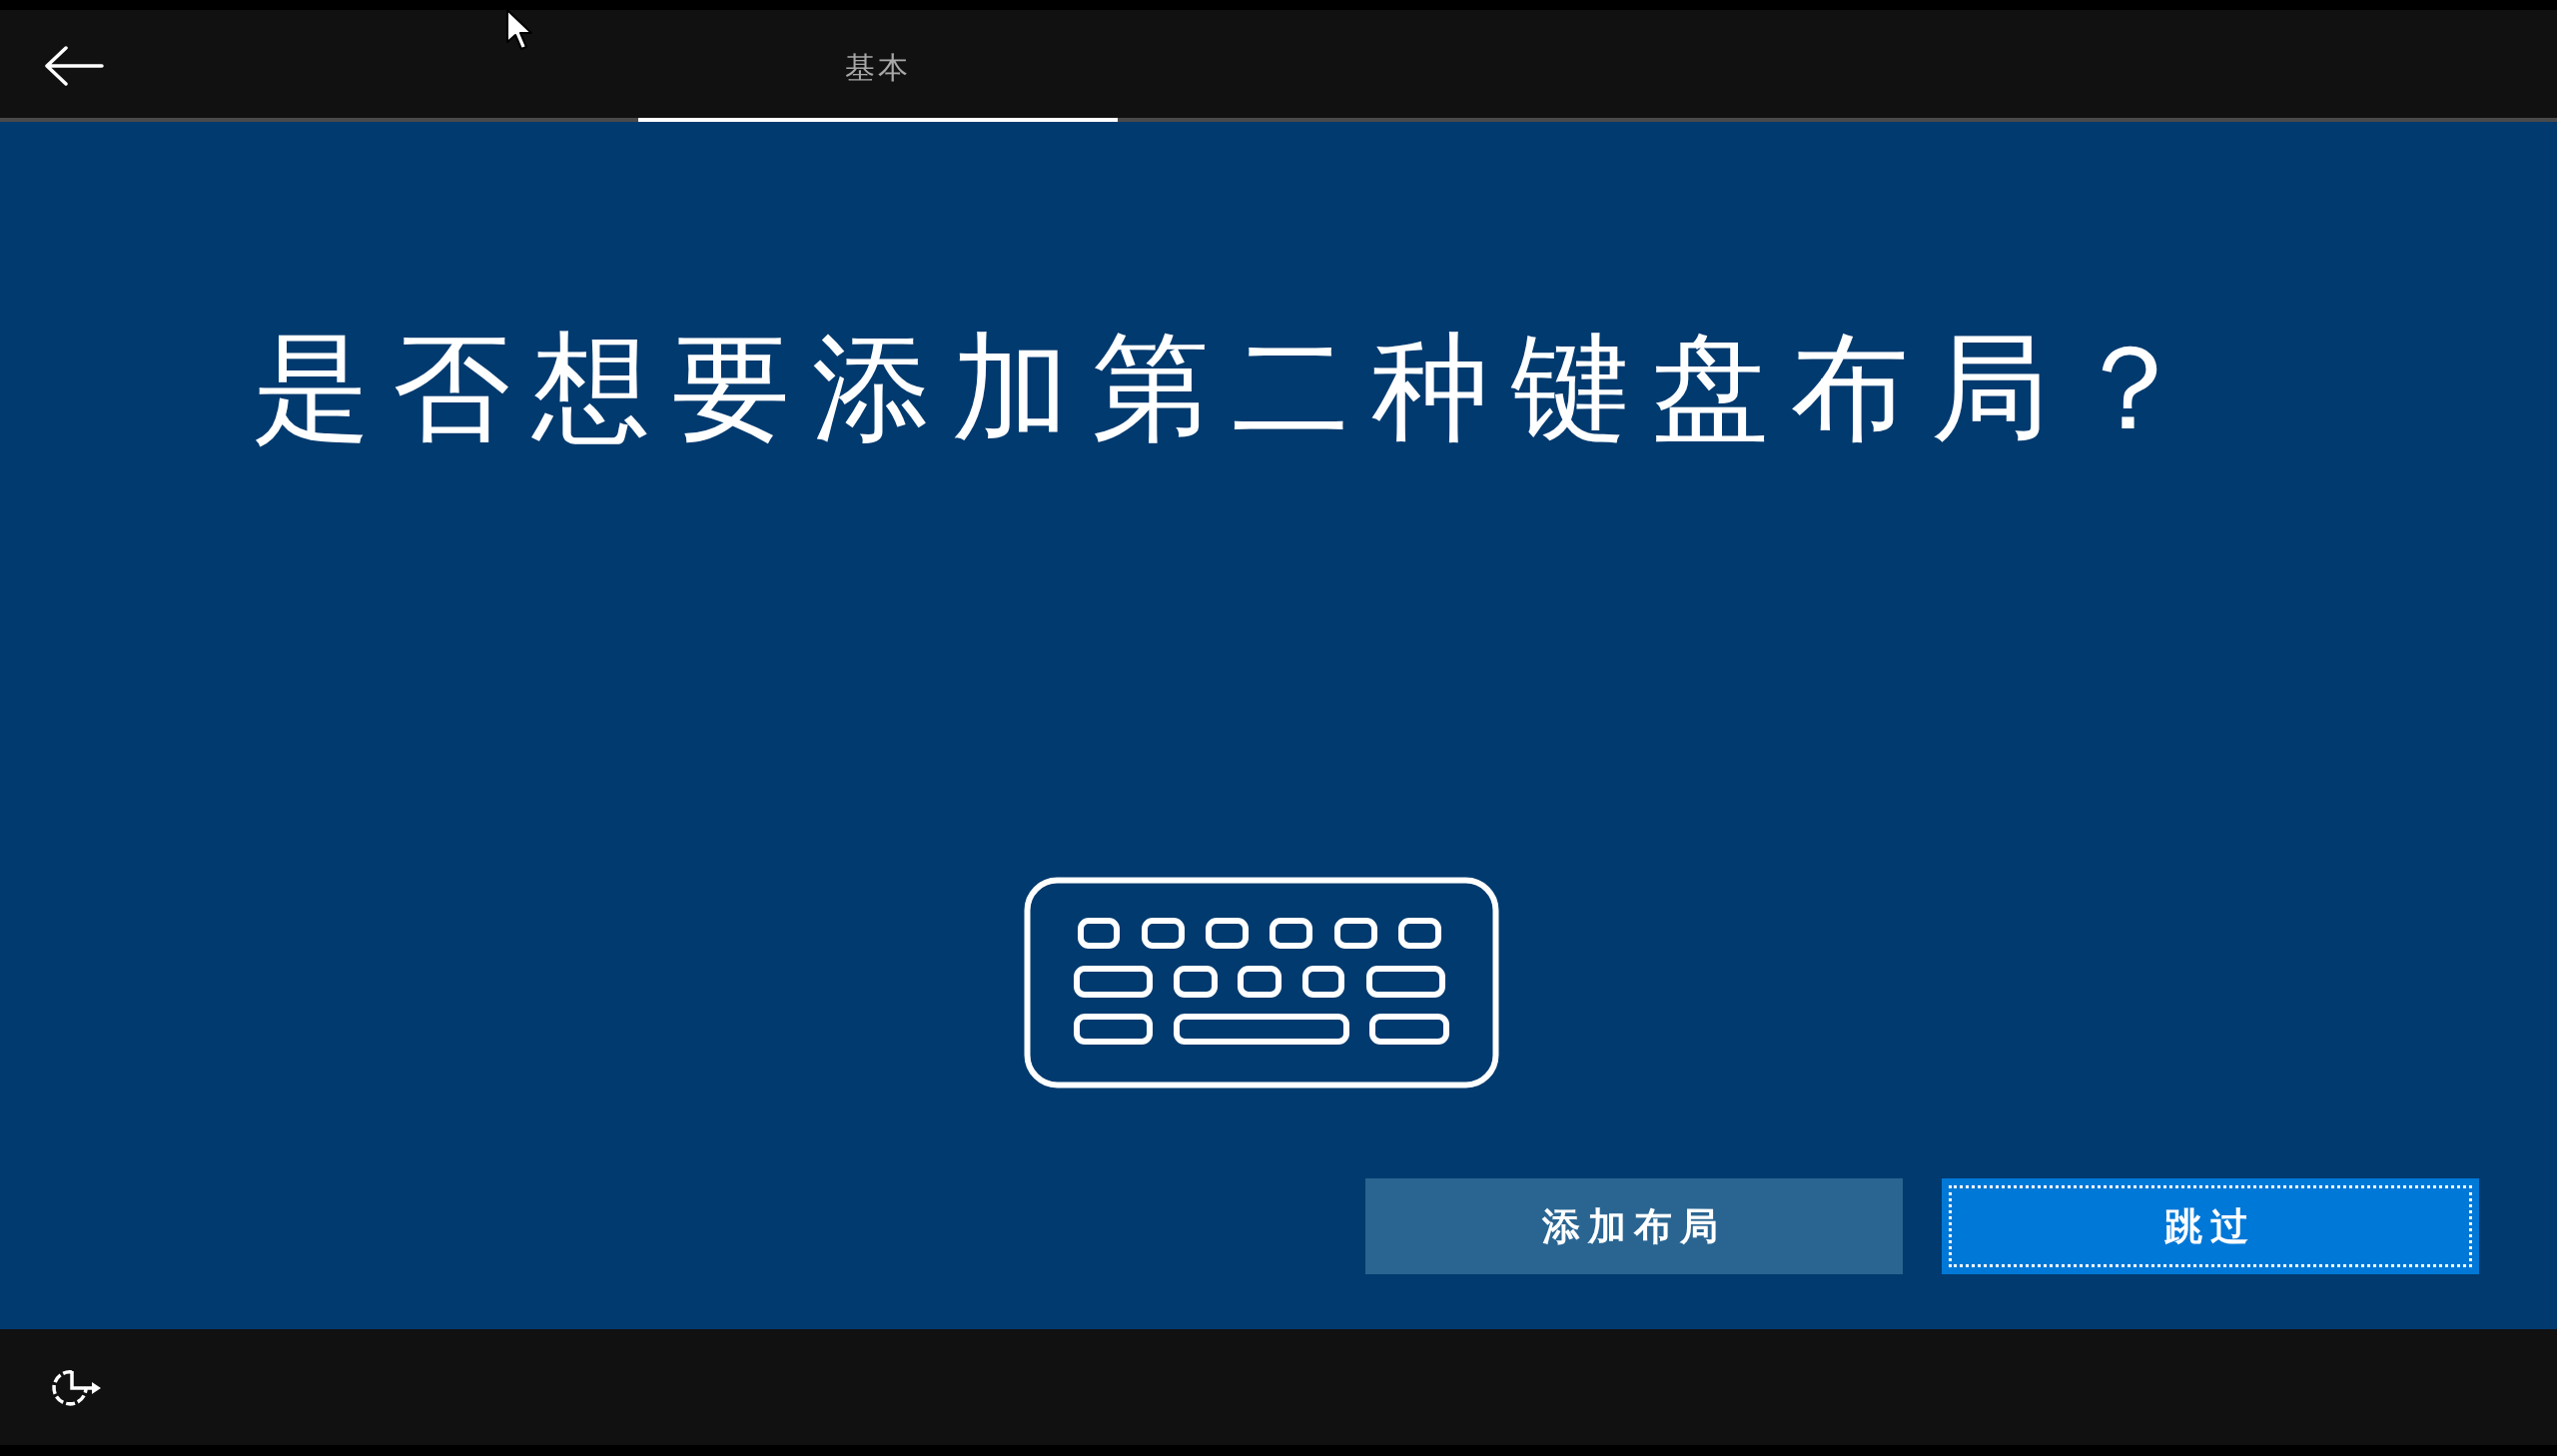 This screenshot has height=1456, width=2557. I want to click on secondary-button: 添加布局, so click(1634, 1226).